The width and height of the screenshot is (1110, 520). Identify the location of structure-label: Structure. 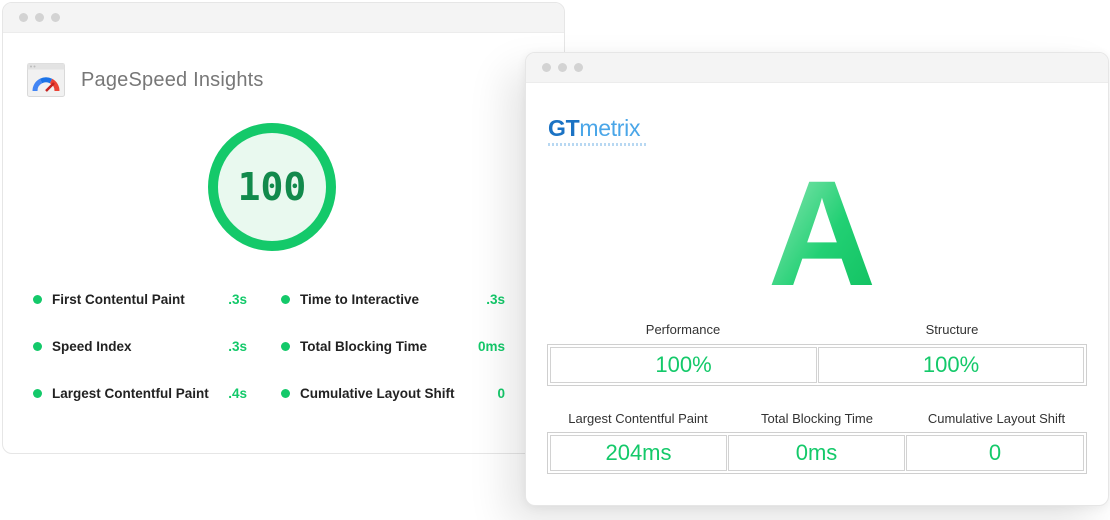
(952, 329).